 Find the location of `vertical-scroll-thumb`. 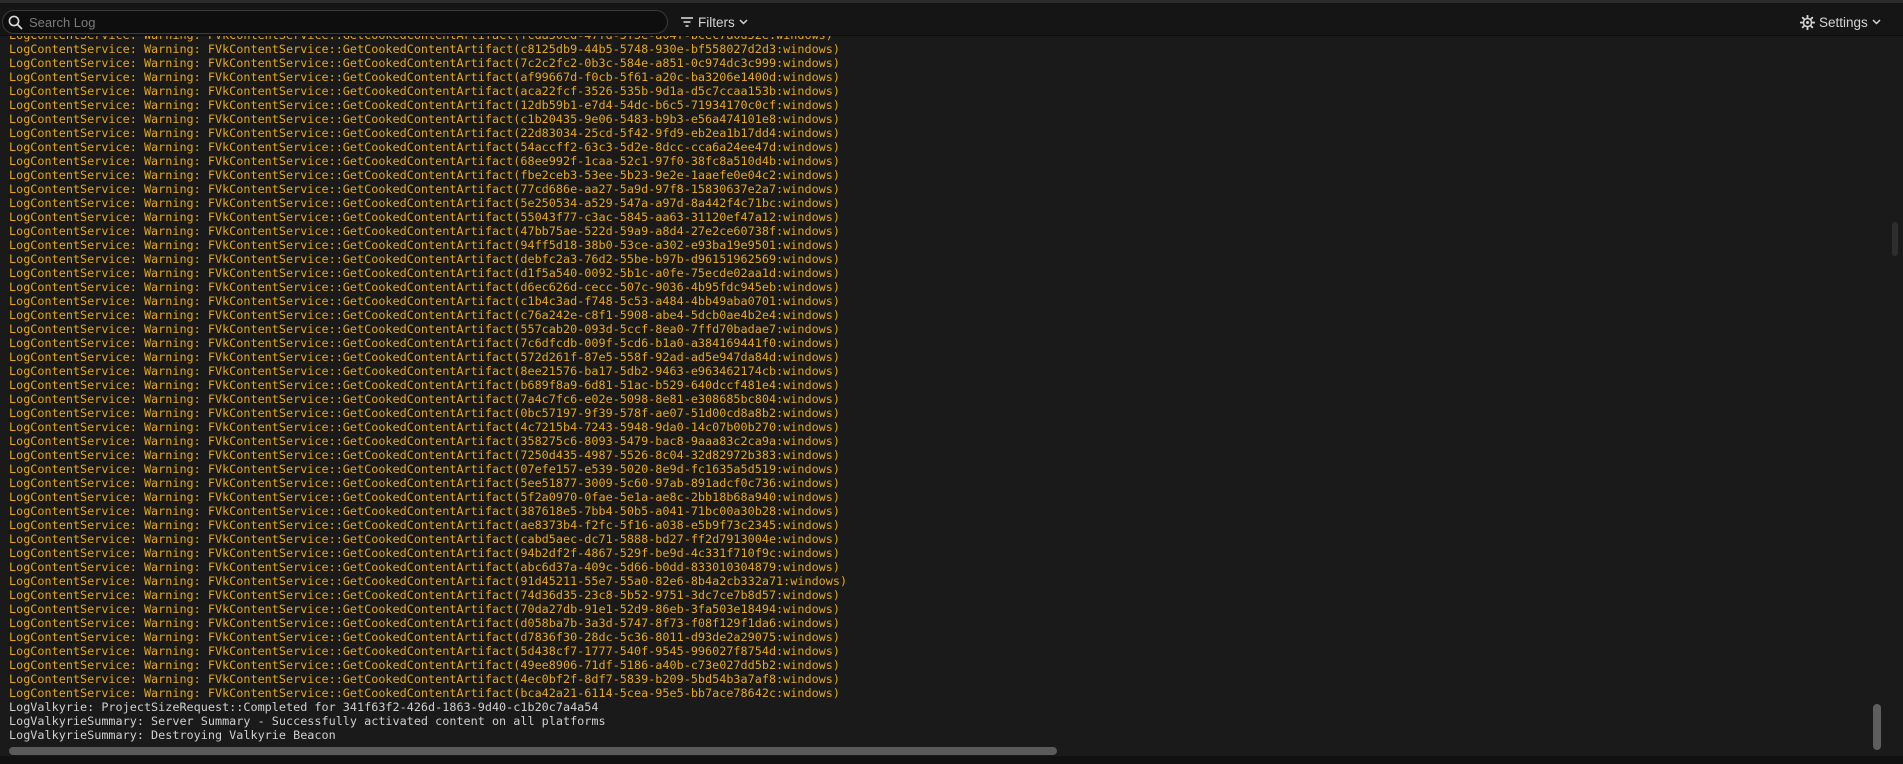

vertical-scroll-thumb is located at coordinates (1877, 727).